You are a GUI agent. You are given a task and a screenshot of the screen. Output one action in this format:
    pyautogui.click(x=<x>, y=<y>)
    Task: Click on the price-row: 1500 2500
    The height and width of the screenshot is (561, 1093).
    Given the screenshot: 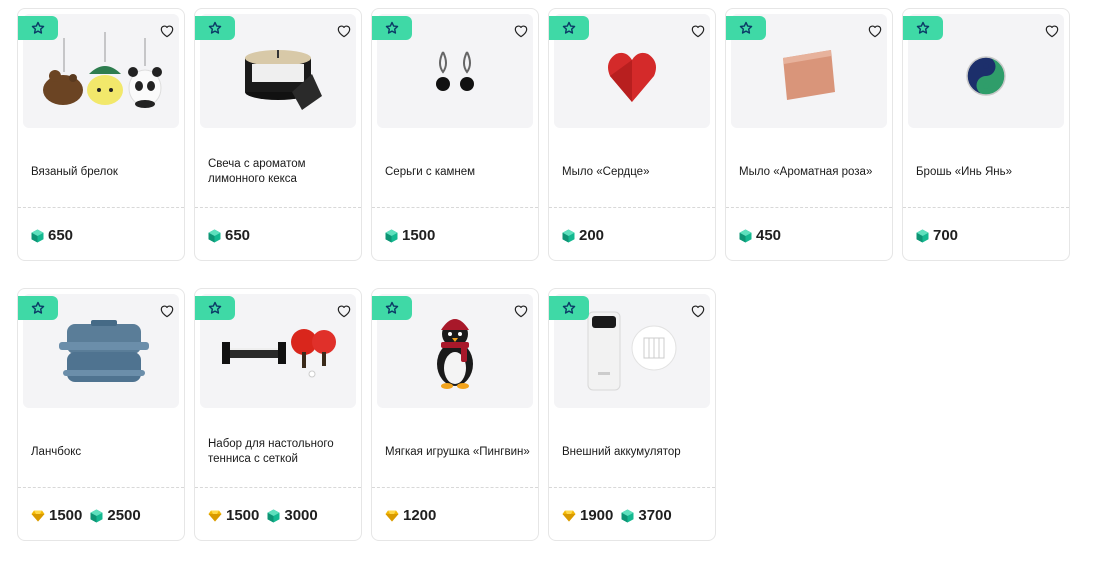 What is the action you would take?
    pyautogui.click(x=86, y=515)
    